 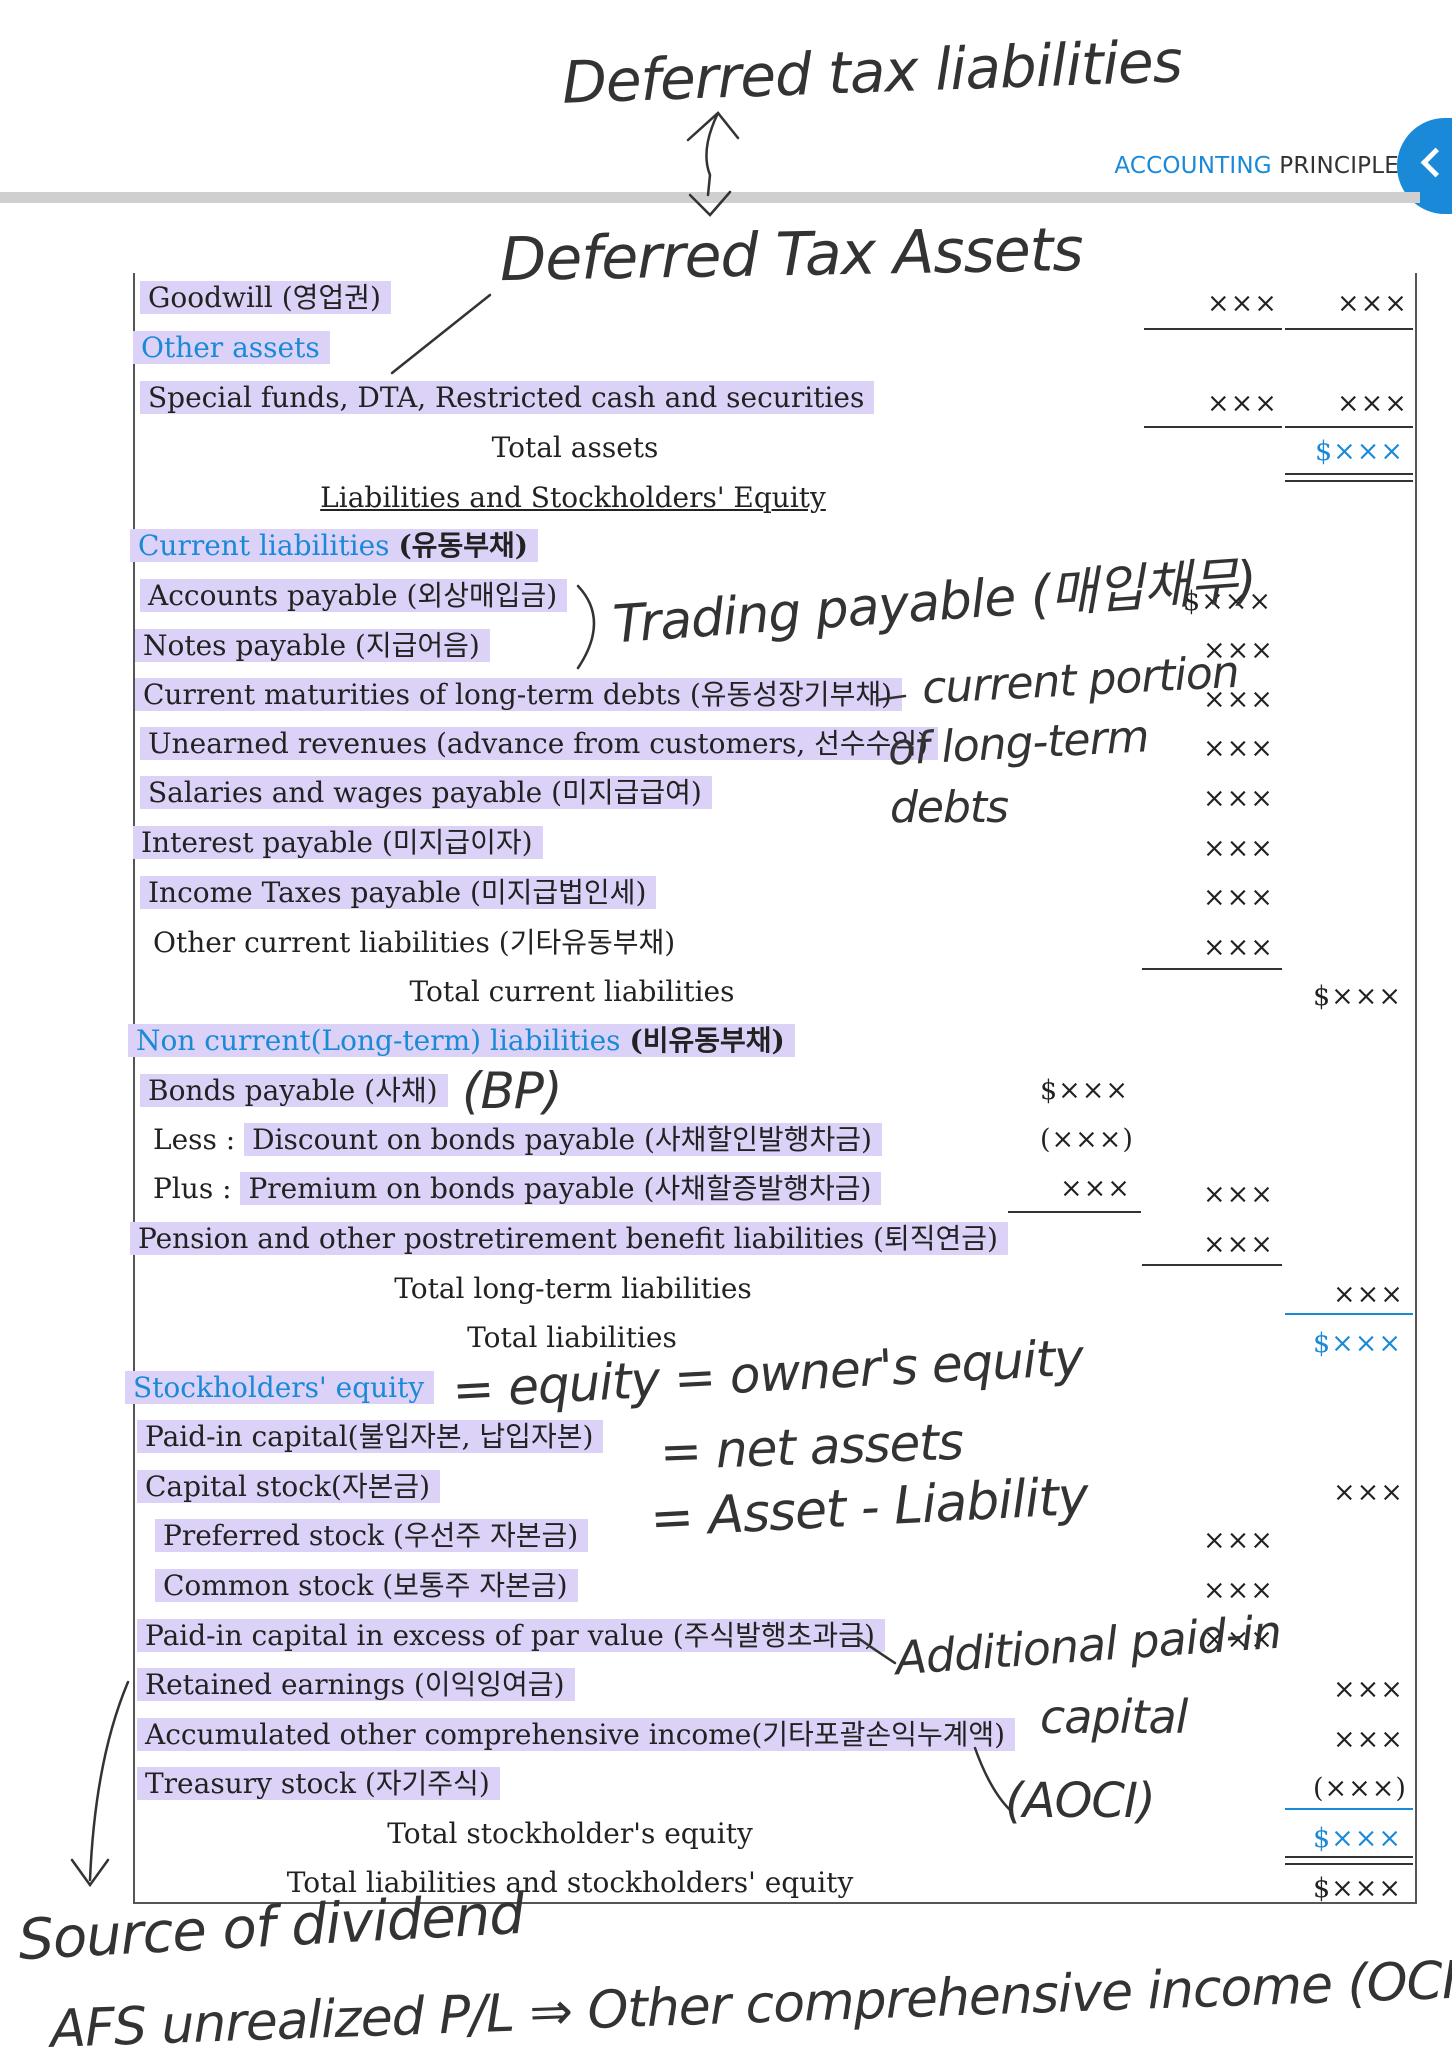 I want to click on current-maturities-leader, so click(x=891, y=698).